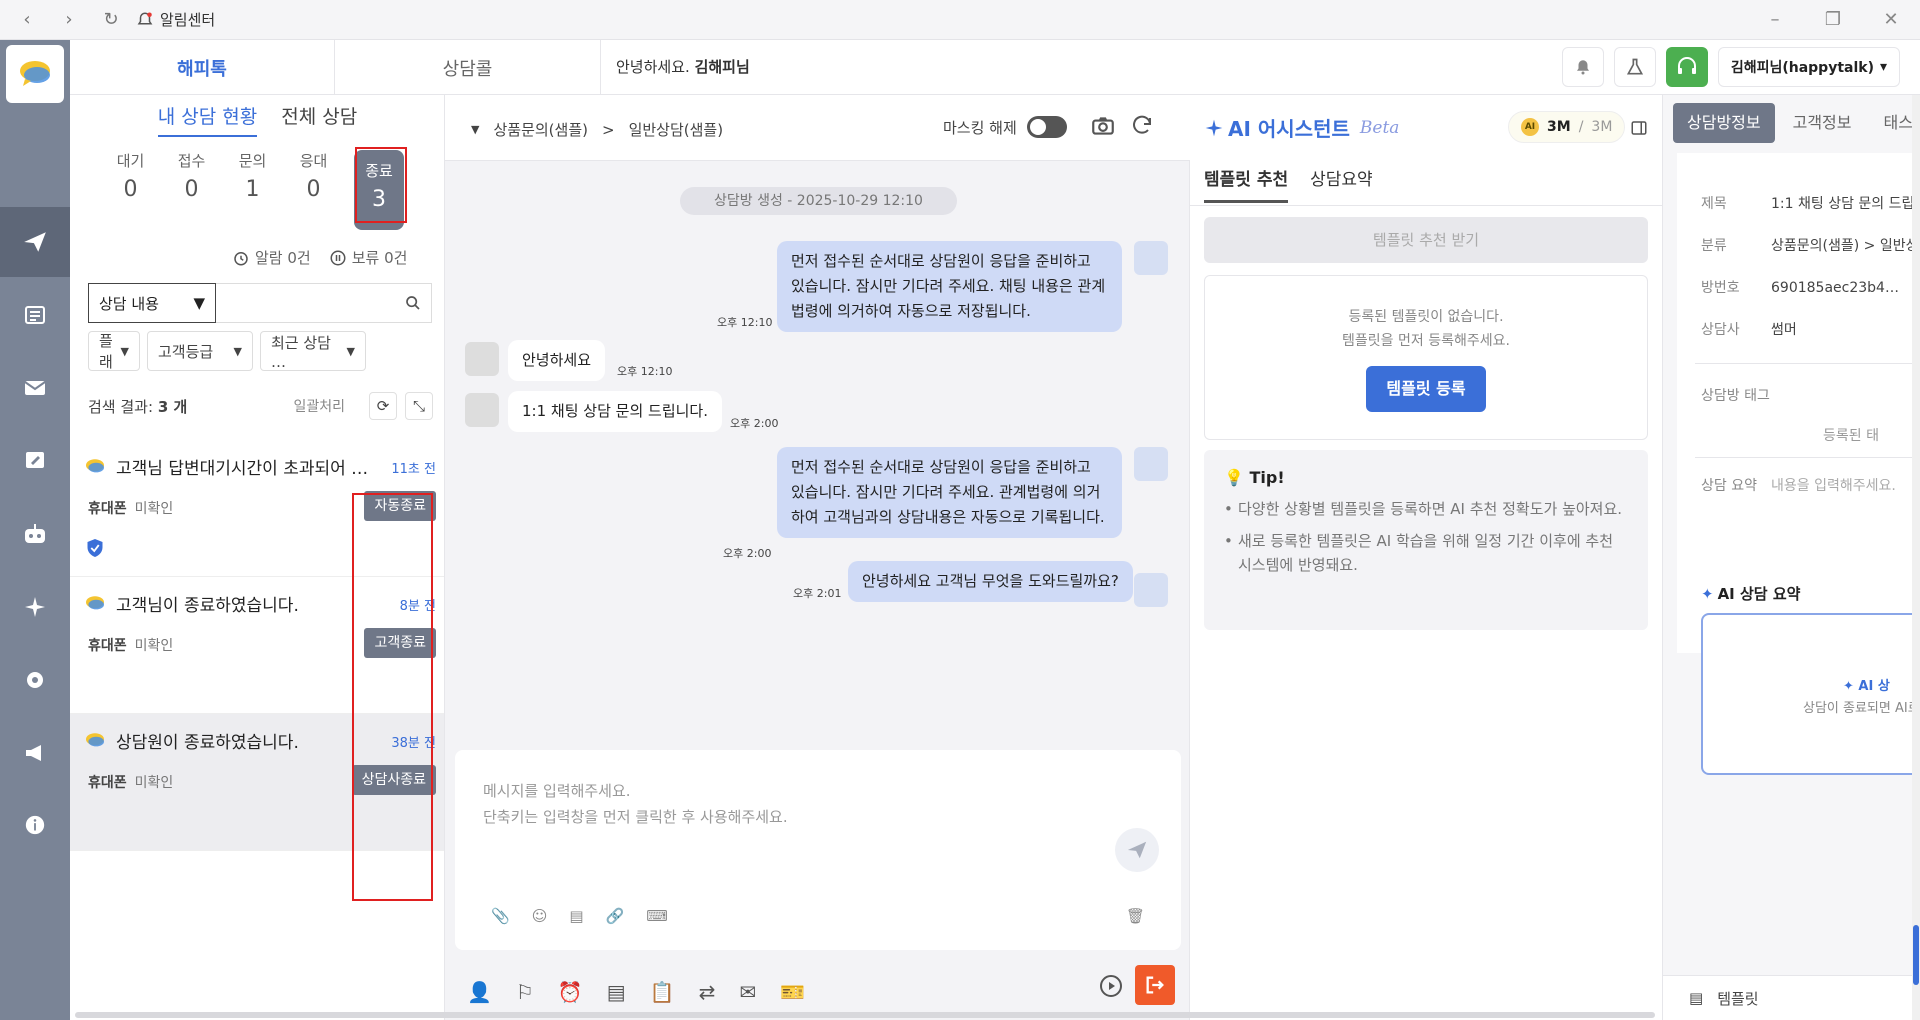 The height and width of the screenshot is (1020, 1920). I want to click on camera-icon, so click(1103, 126).